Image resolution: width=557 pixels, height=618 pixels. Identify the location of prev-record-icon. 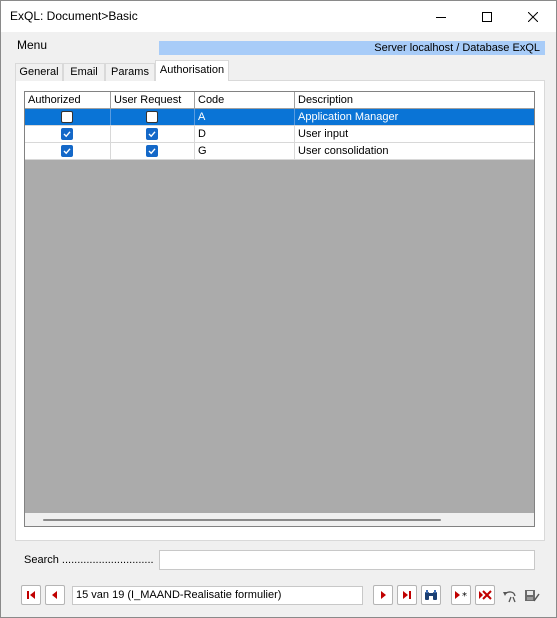
(54, 595).